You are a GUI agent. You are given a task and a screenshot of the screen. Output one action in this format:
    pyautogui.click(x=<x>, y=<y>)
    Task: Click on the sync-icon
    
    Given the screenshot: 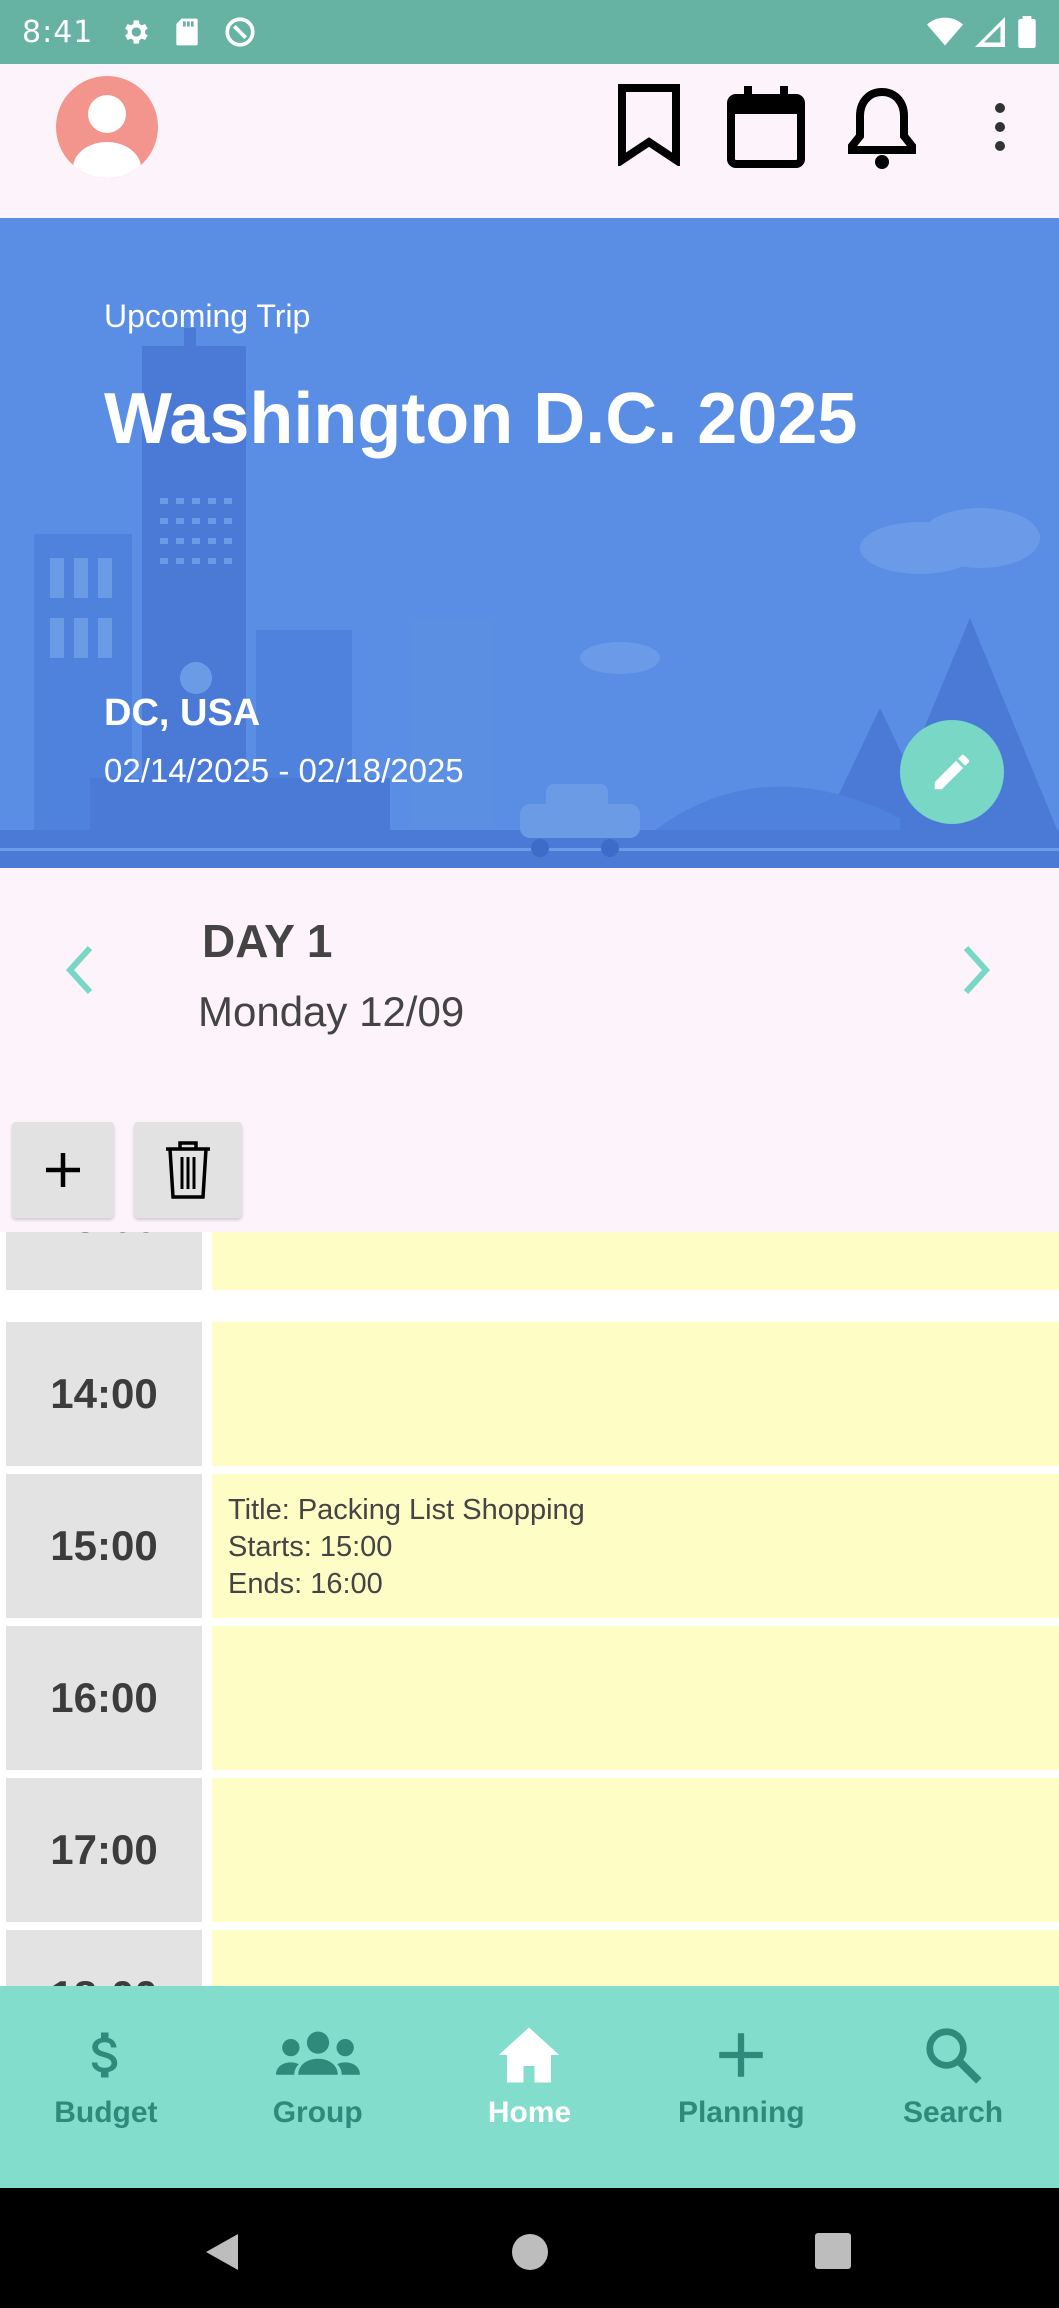 What is the action you would take?
    pyautogui.click(x=240, y=32)
    